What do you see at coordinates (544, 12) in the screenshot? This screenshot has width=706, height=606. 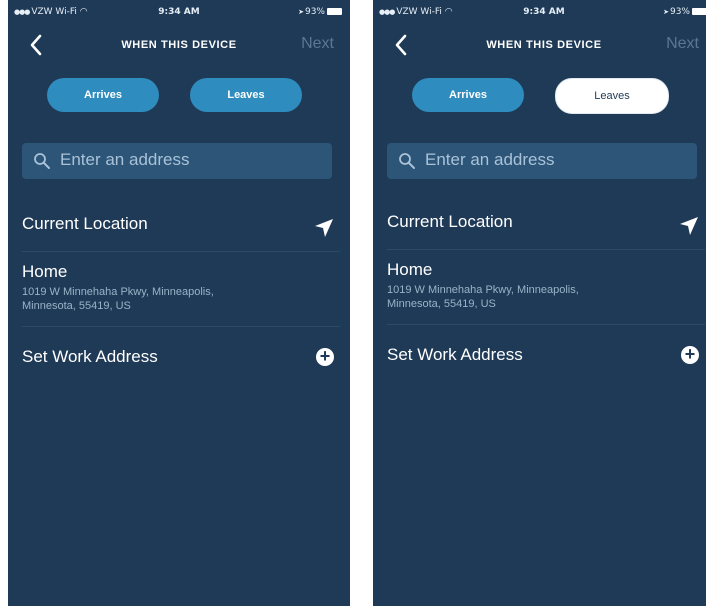 I see `clock: 9:34 AM` at bounding box center [544, 12].